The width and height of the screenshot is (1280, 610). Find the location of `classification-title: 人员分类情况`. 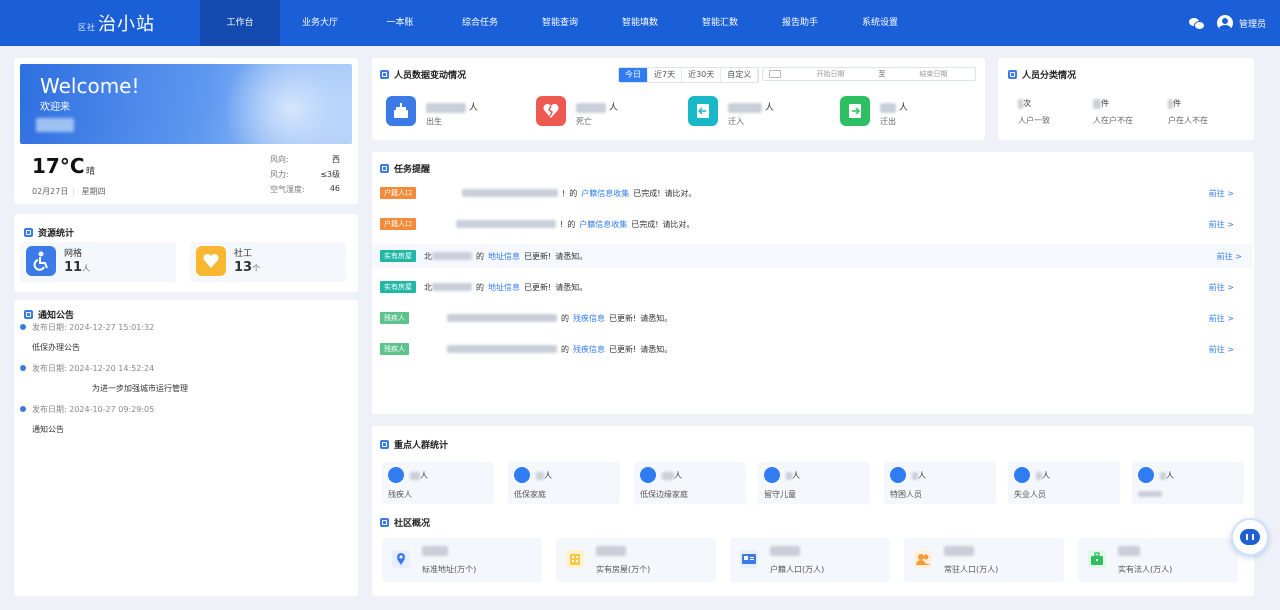

classification-title: 人员分类情况 is located at coordinates (1042, 74).